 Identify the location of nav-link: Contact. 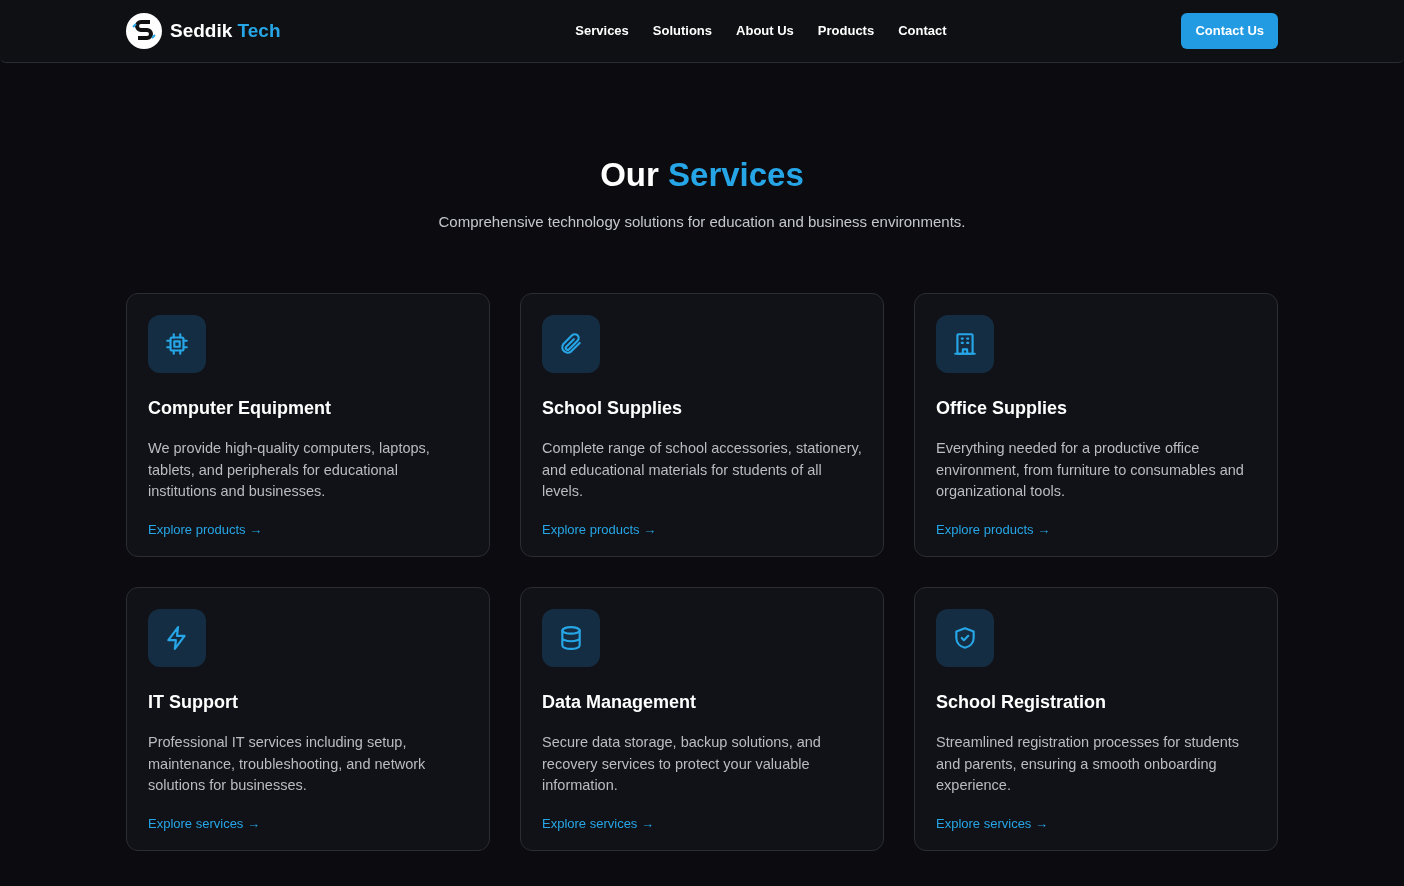
(922, 31).